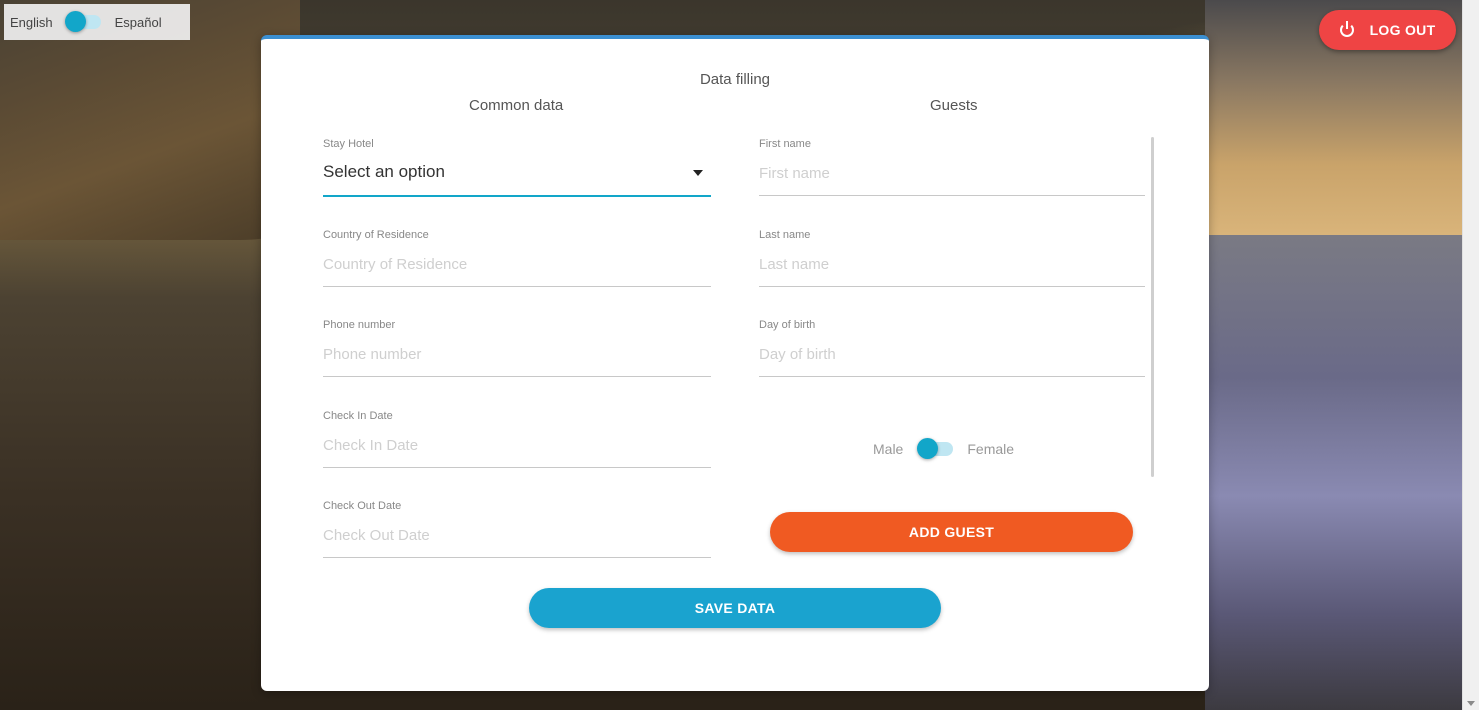 The image size is (1479, 710). I want to click on last-name-field: Last name, so click(952, 259).